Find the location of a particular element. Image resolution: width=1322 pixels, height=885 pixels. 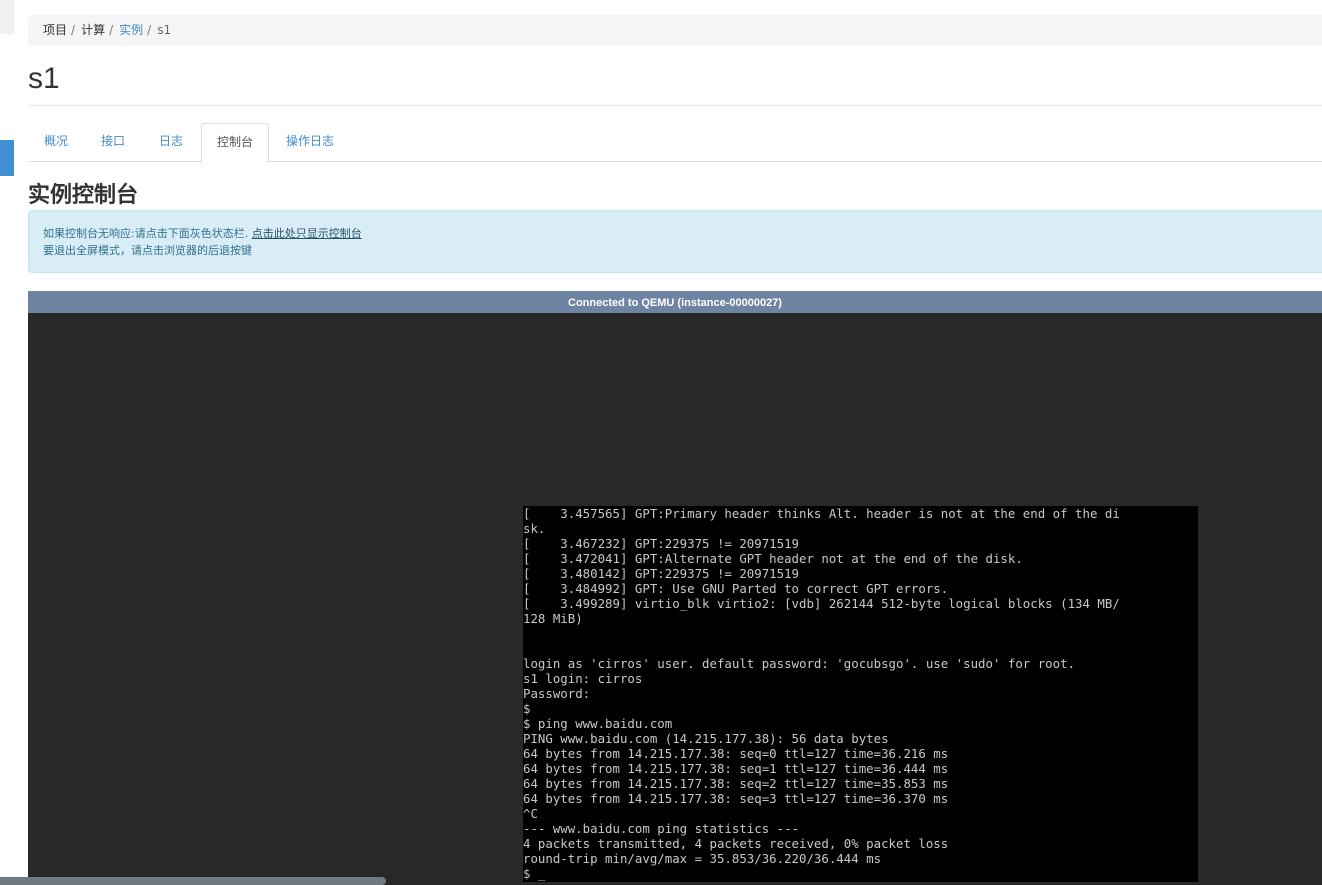

tab-bar: 概况 接口 日志 控制台 操作日志 is located at coordinates (675, 143).